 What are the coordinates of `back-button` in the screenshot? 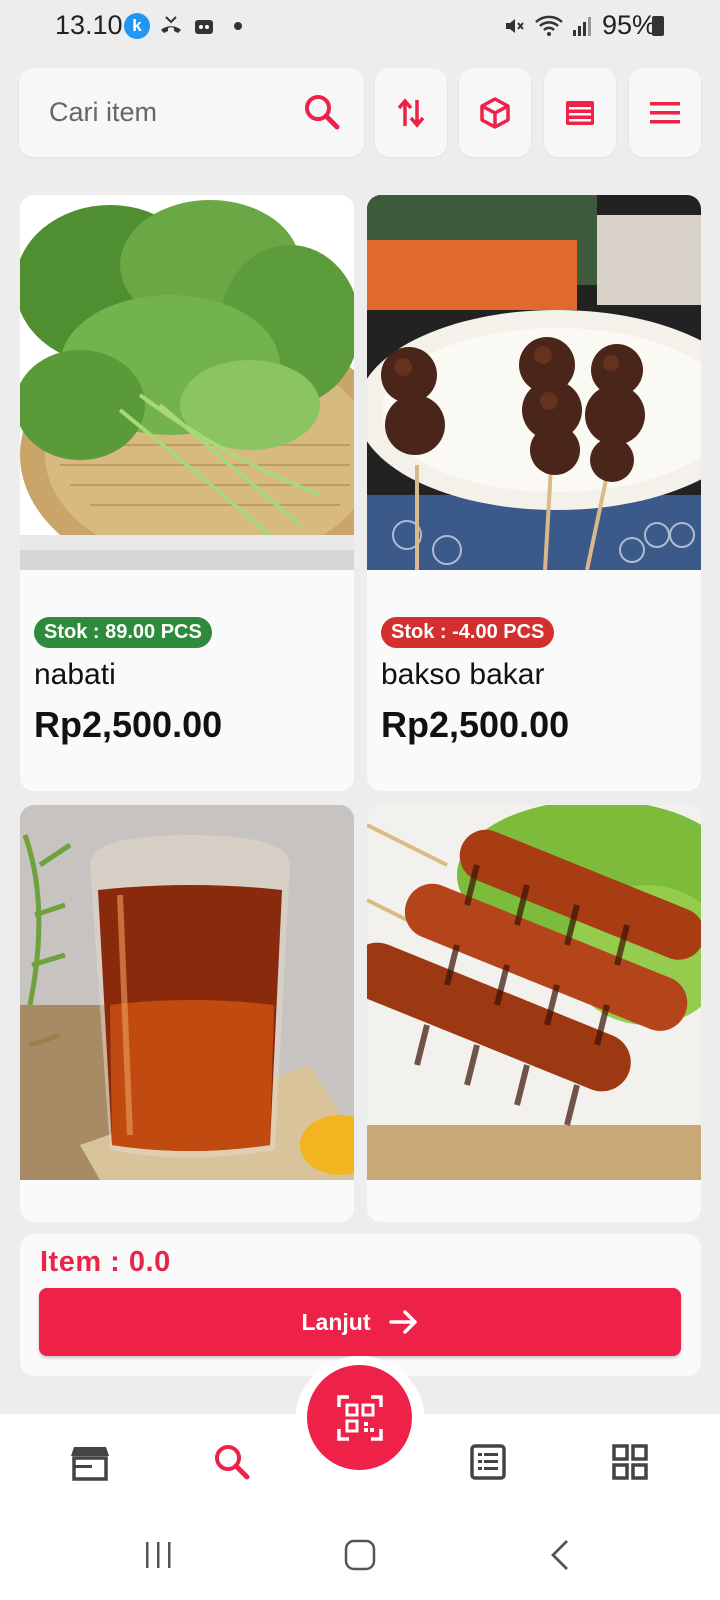 It's located at (560, 1555).